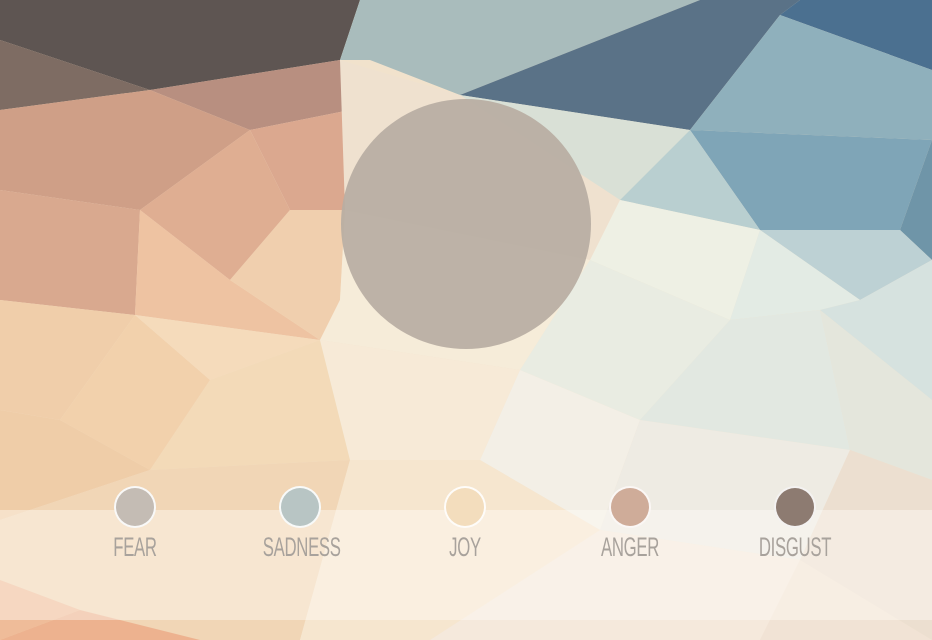 The height and width of the screenshot is (640, 932). I want to click on emotion-fear: FEAR, so click(135, 524).